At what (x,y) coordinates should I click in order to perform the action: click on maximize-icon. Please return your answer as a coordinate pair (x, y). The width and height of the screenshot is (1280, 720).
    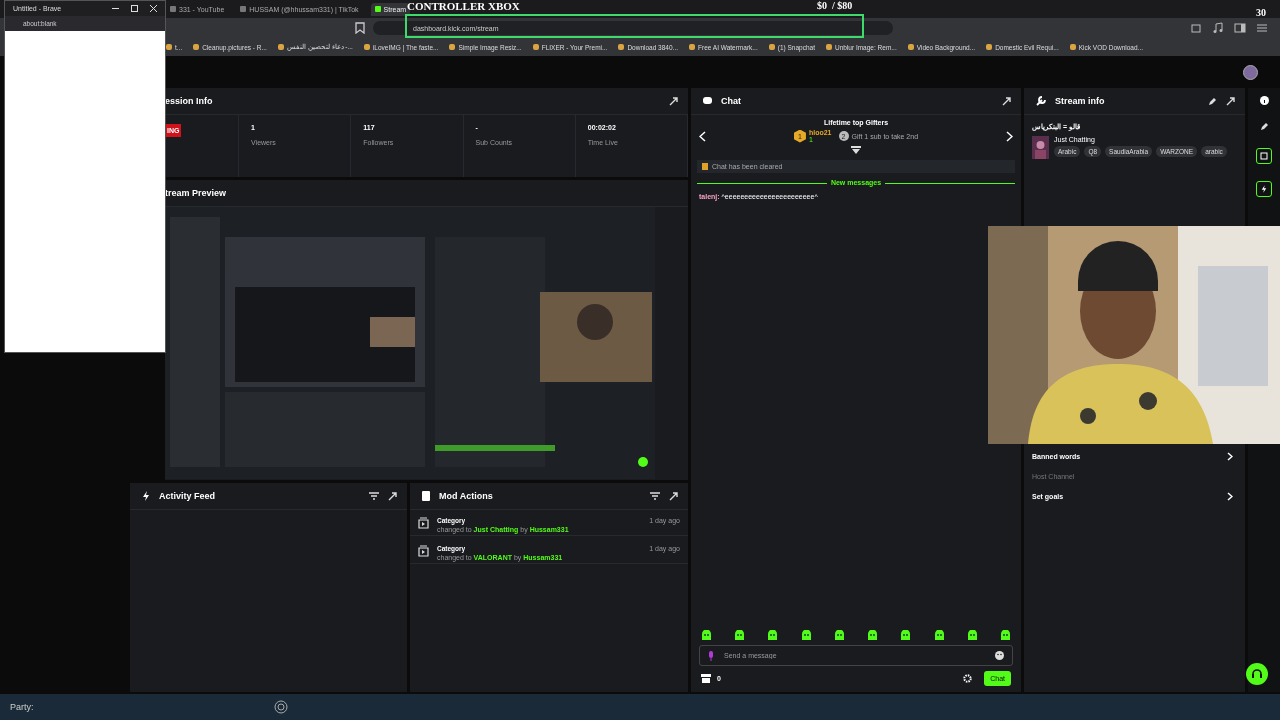
    Looking at the image, I should click on (134, 8).